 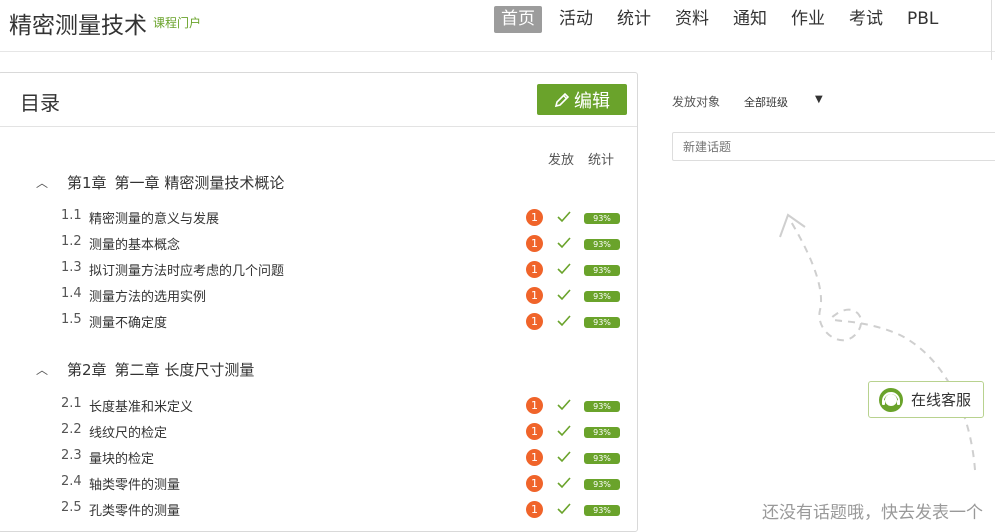 What do you see at coordinates (87, 370) in the screenshot?
I see `chapter-index: 第2章` at bounding box center [87, 370].